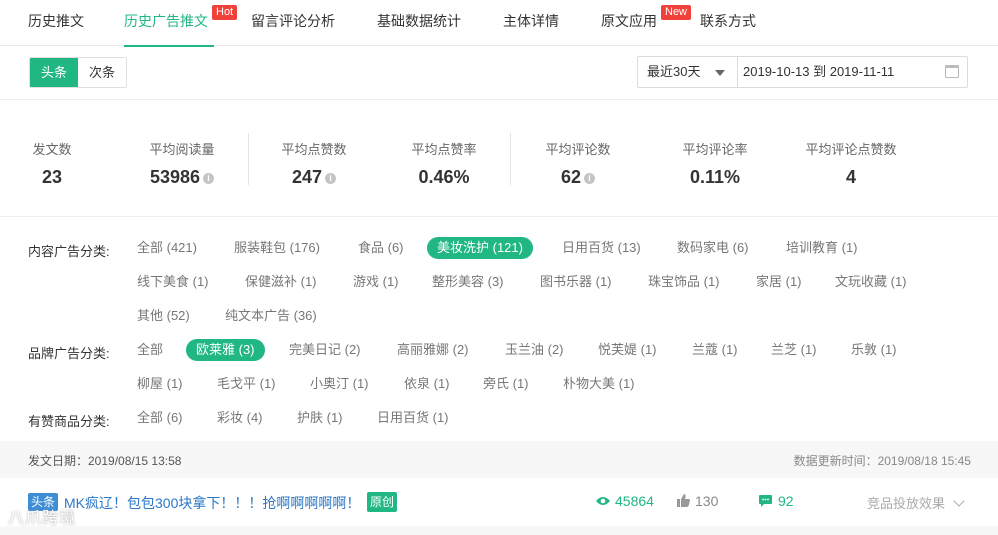 This screenshot has width=998, height=535. I want to click on filter-chip: 完美日记 (2), so click(325, 350).